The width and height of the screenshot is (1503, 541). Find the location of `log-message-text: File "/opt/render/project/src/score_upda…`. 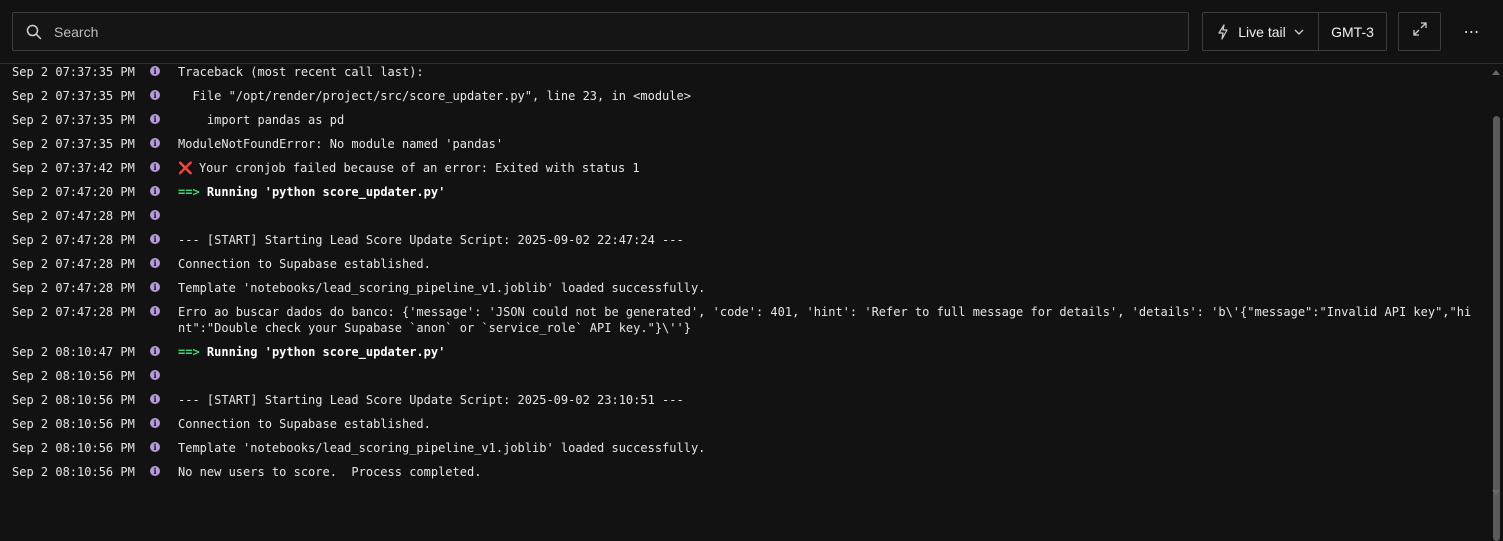

log-message-text: File "/opt/render/project/src/score_upda… is located at coordinates (434, 96).